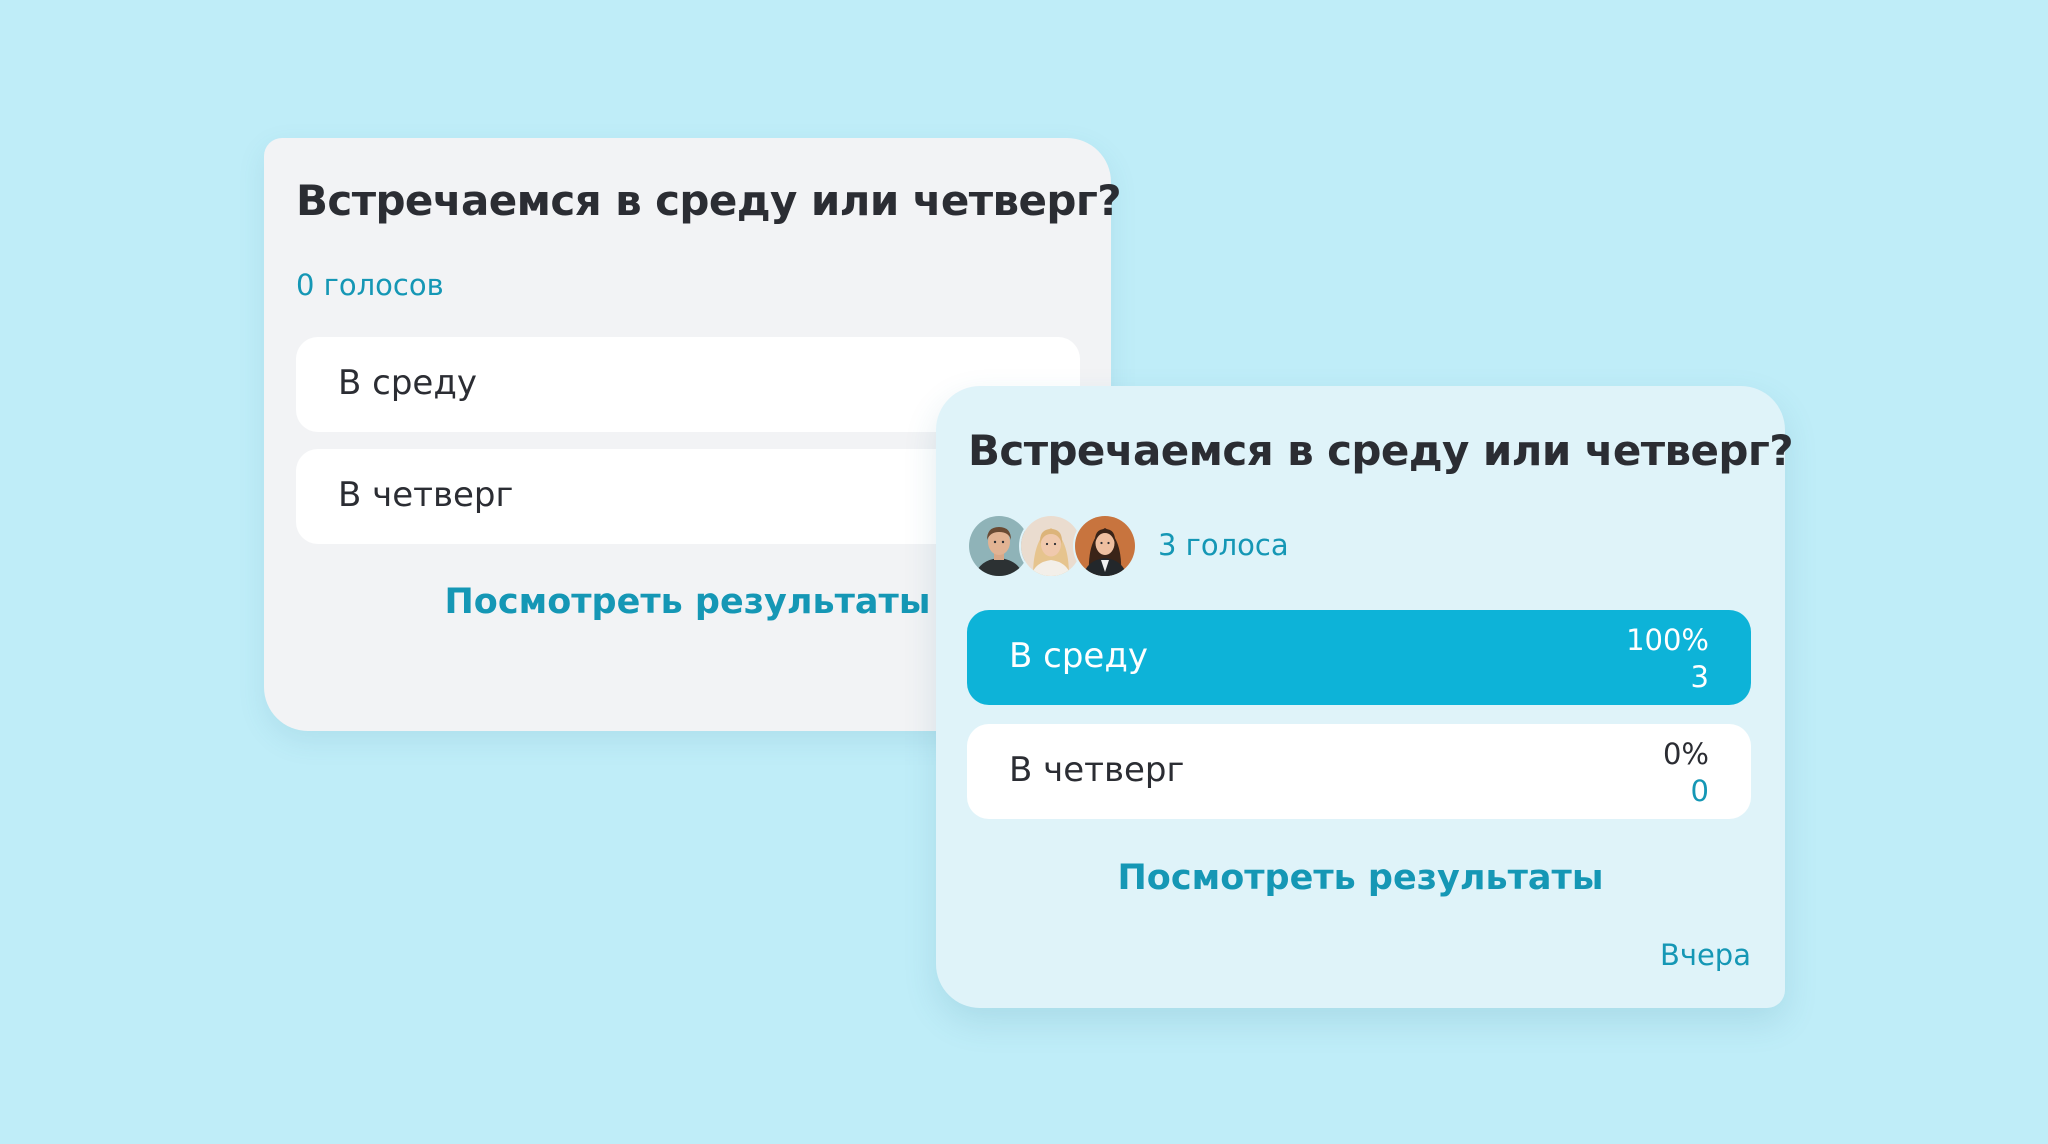 Image resolution: width=2048 pixels, height=1144 pixels. Describe the element at coordinates (1667, 659) in the screenshot. I see `option-result: 100% 3` at that location.